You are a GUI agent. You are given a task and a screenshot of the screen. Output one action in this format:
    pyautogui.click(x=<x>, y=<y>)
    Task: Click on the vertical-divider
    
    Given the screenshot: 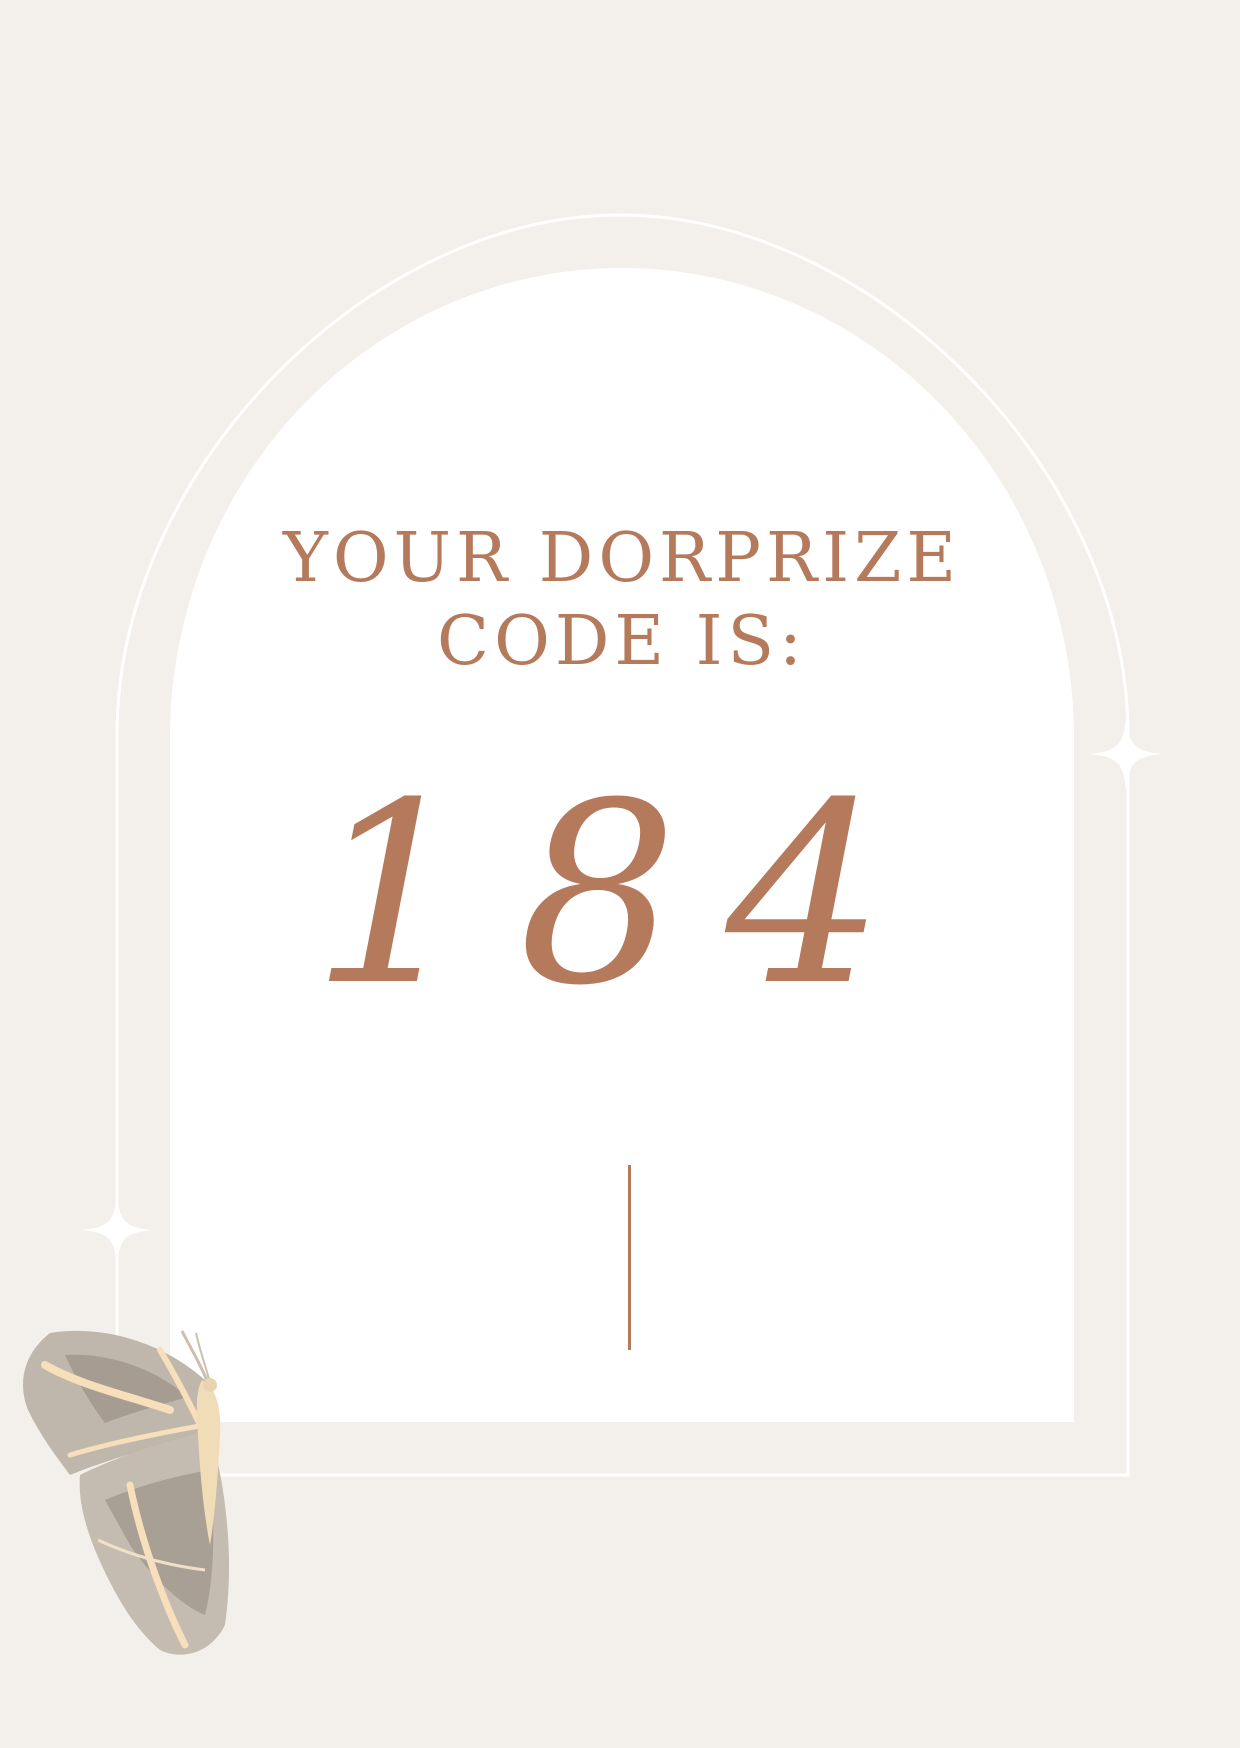 What is the action you would take?
    pyautogui.click(x=629, y=1257)
    